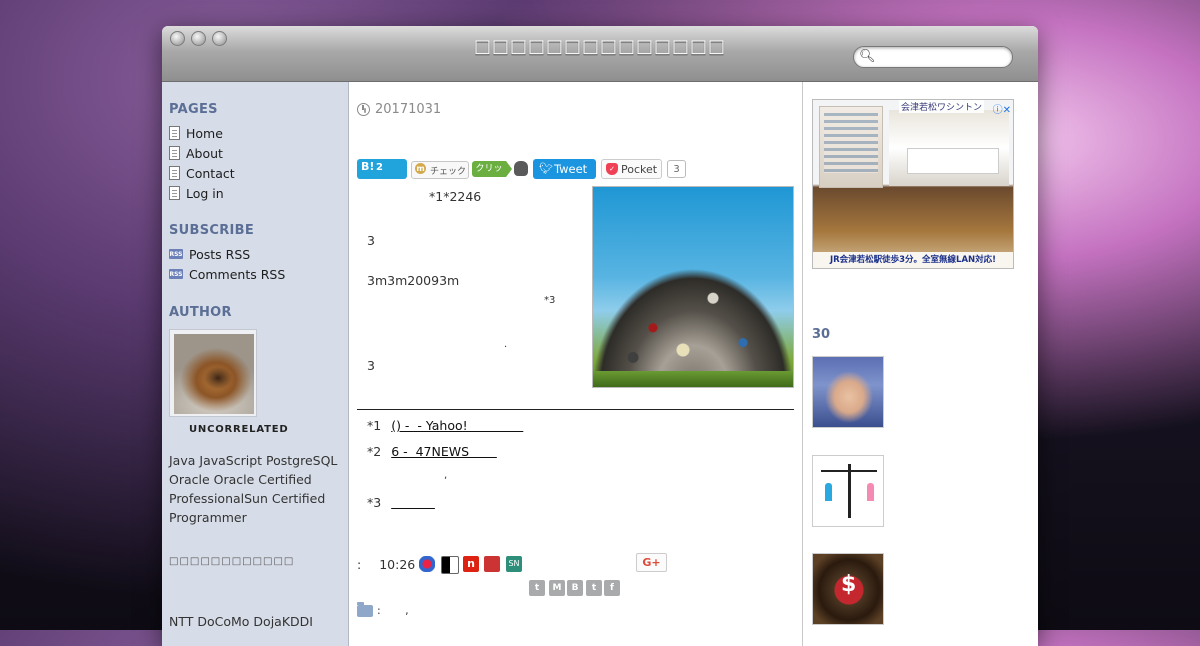  What do you see at coordinates (241, 621) in the screenshot?
I see `author-carriers-line: NTT DoCoMo DojaKDDI` at bounding box center [241, 621].